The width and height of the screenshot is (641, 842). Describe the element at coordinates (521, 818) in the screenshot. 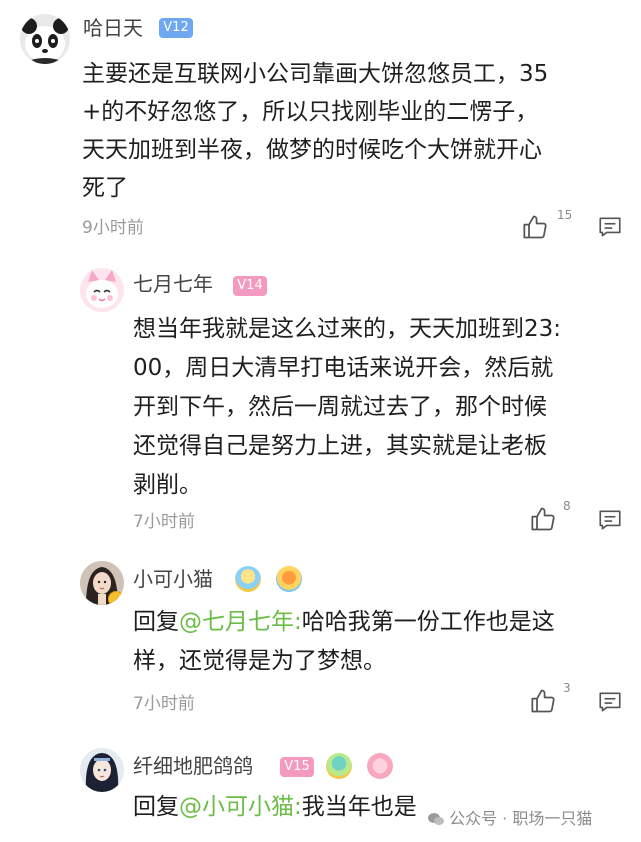

I see `watermark-text: 公众号 · 职场一只猫` at that location.